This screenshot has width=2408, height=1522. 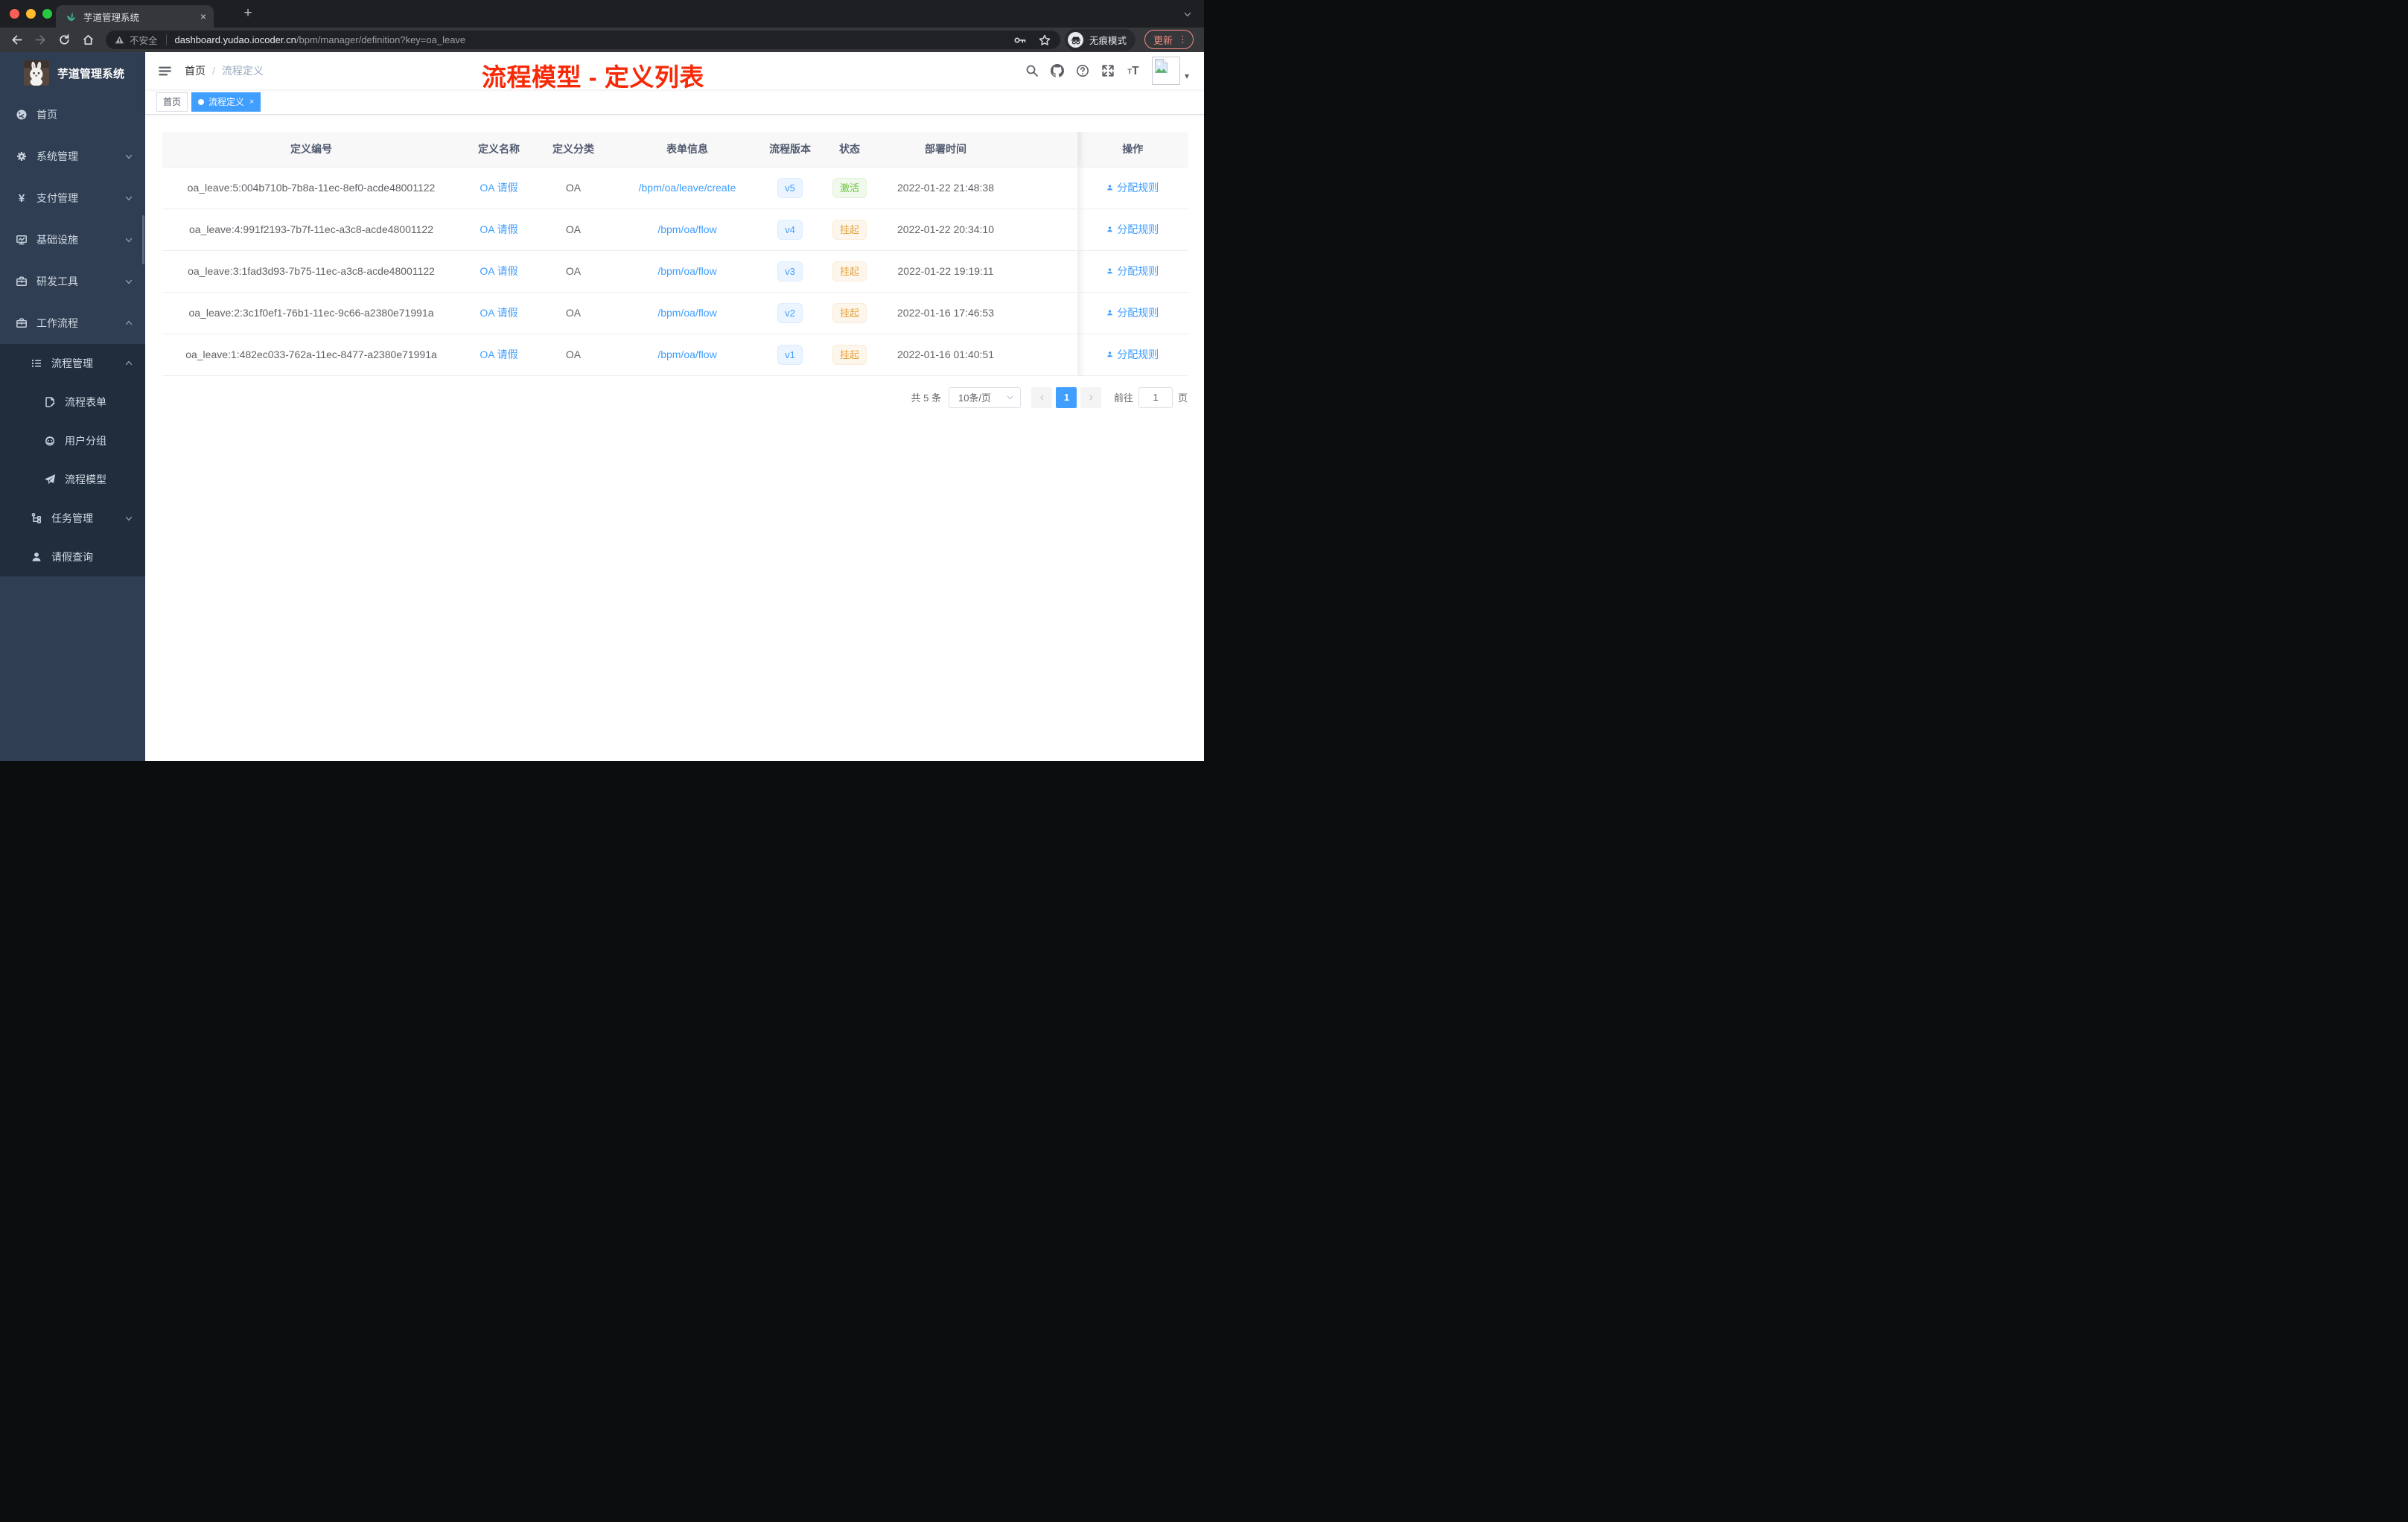 What do you see at coordinates (72, 518) in the screenshot?
I see `sidebar-item-10: 任务管理` at bounding box center [72, 518].